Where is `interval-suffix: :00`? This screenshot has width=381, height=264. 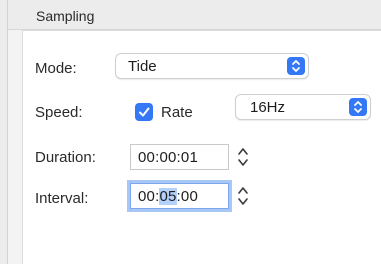 interval-suffix: :00 is located at coordinates (187, 196).